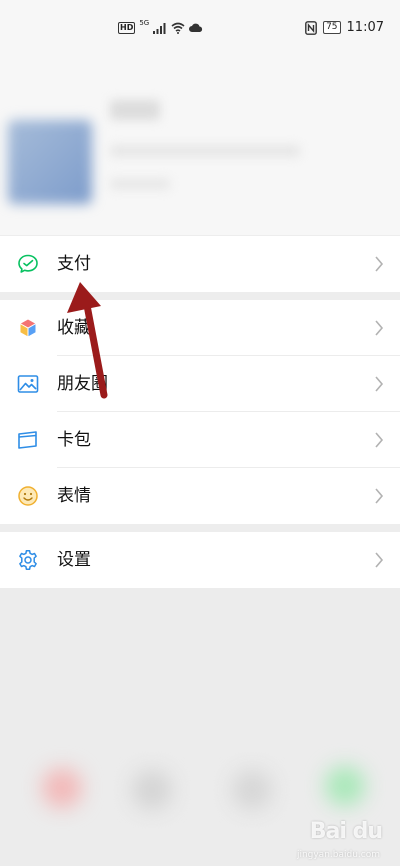  Describe the element at coordinates (74, 560) in the screenshot. I see `menu-label-settings: 设置` at that location.